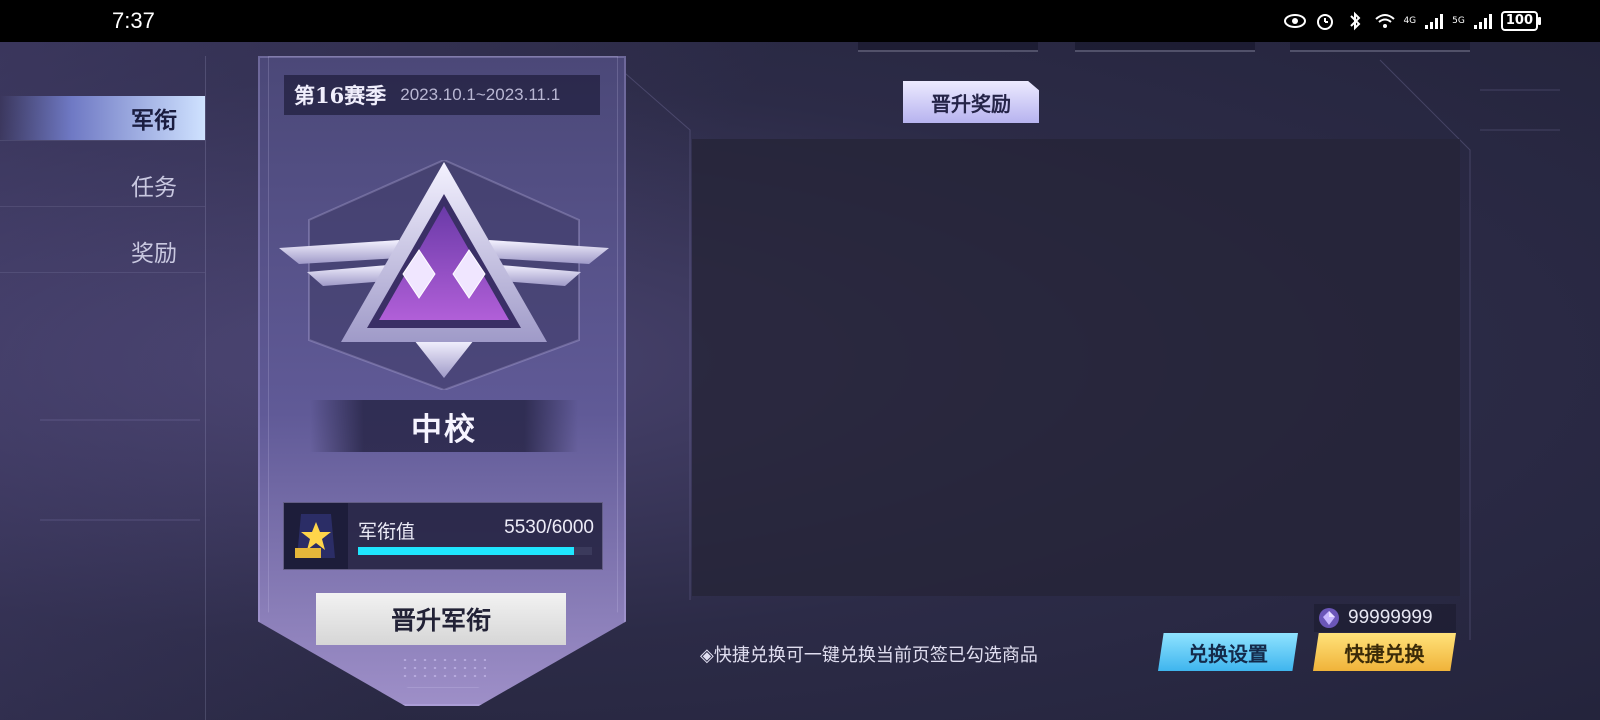 This screenshot has width=1600, height=720. What do you see at coordinates (443, 536) in the screenshot?
I see `rank-progress: 军衔值 5530/6000` at bounding box center [443, 536].